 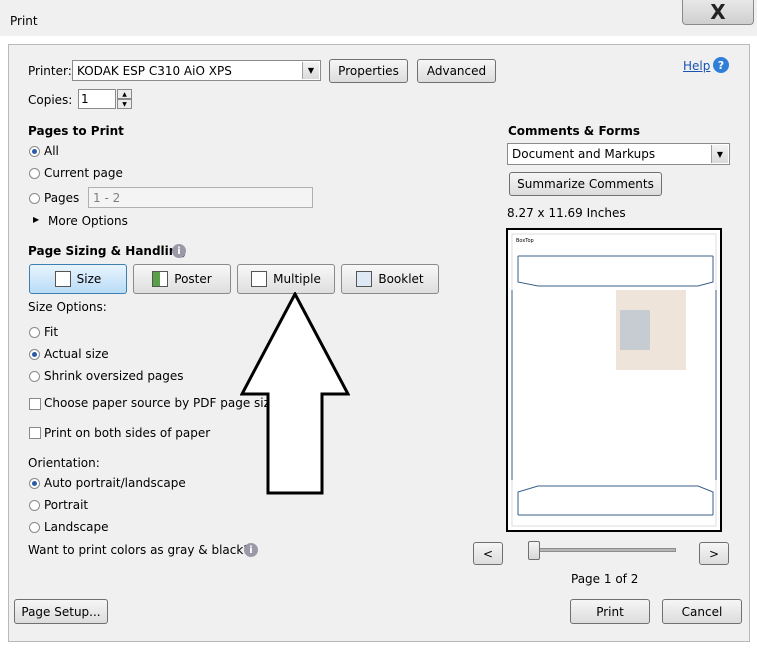 I want to click on printer-label: Printer:, so click(x=50, y=71).